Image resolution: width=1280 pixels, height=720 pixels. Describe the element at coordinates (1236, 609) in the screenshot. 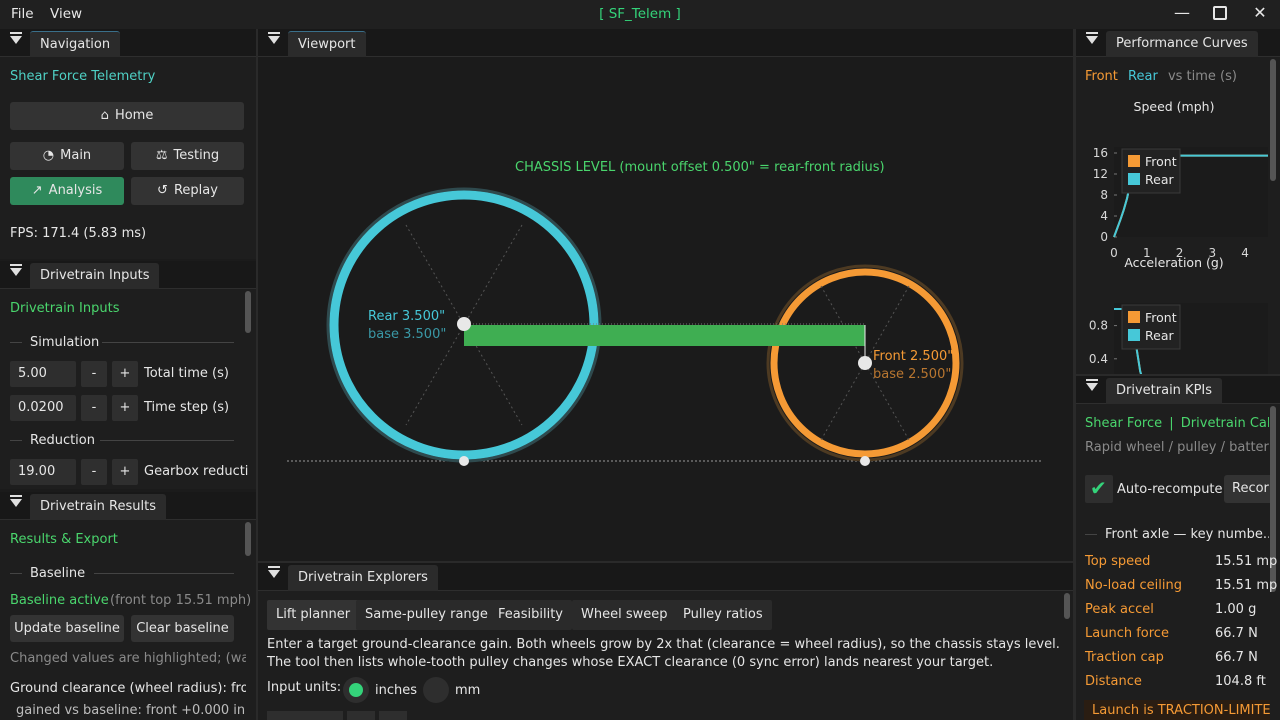

I see `kpi-peak-accel-value: 1.00 g` at that location.